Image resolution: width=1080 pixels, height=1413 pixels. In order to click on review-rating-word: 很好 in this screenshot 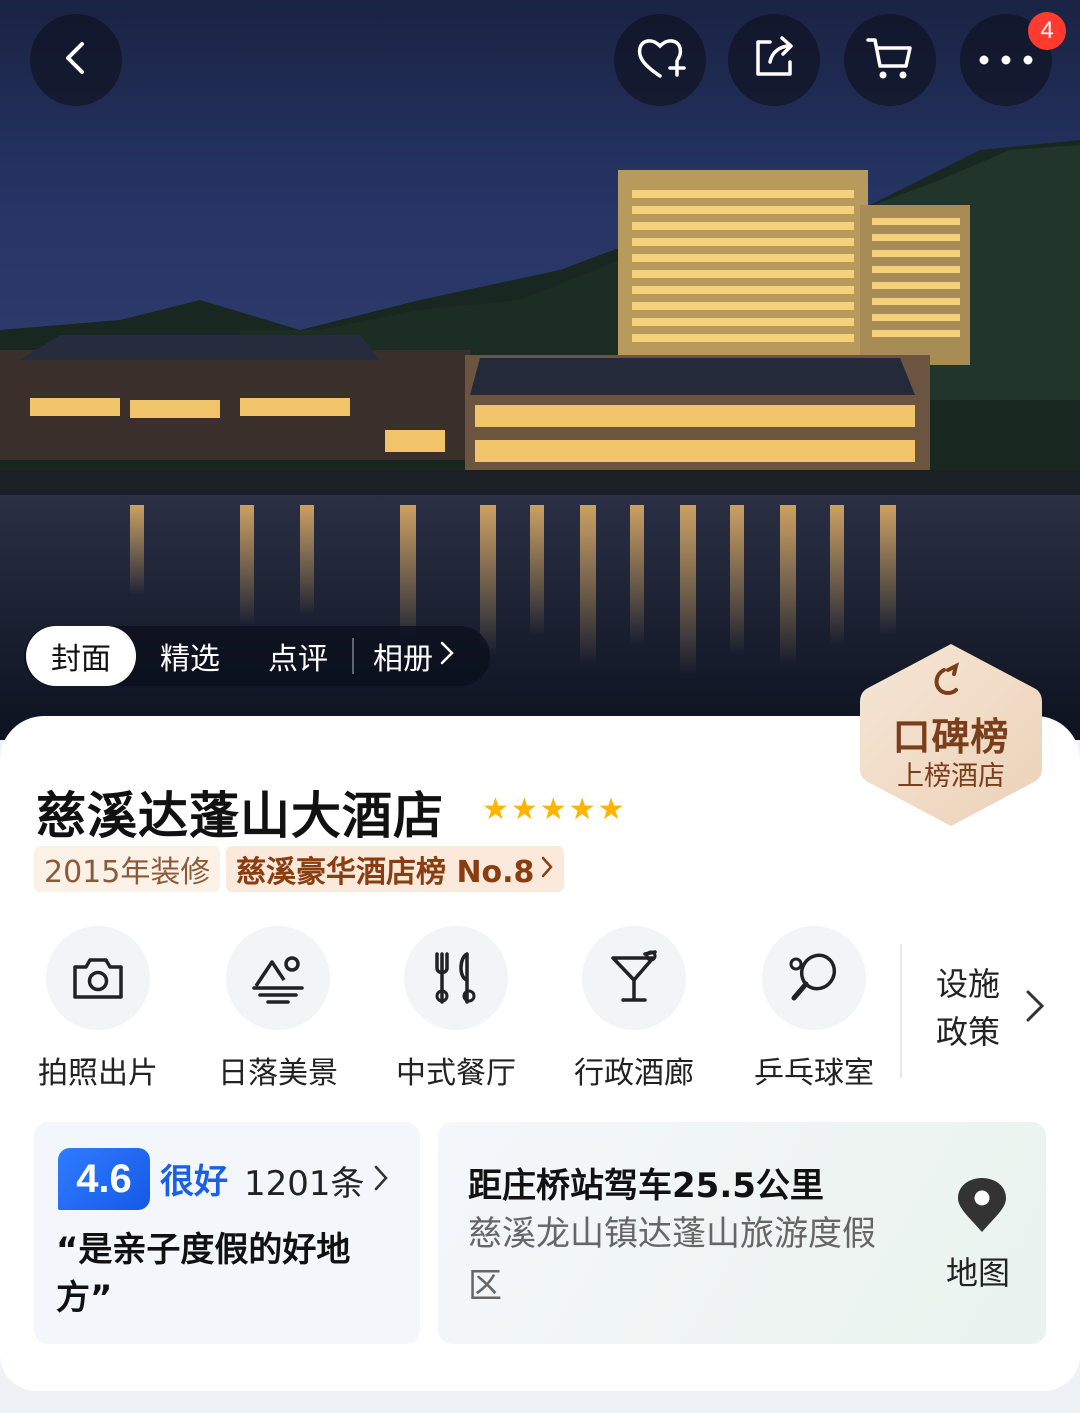, I will do `click(194, 1182)`.